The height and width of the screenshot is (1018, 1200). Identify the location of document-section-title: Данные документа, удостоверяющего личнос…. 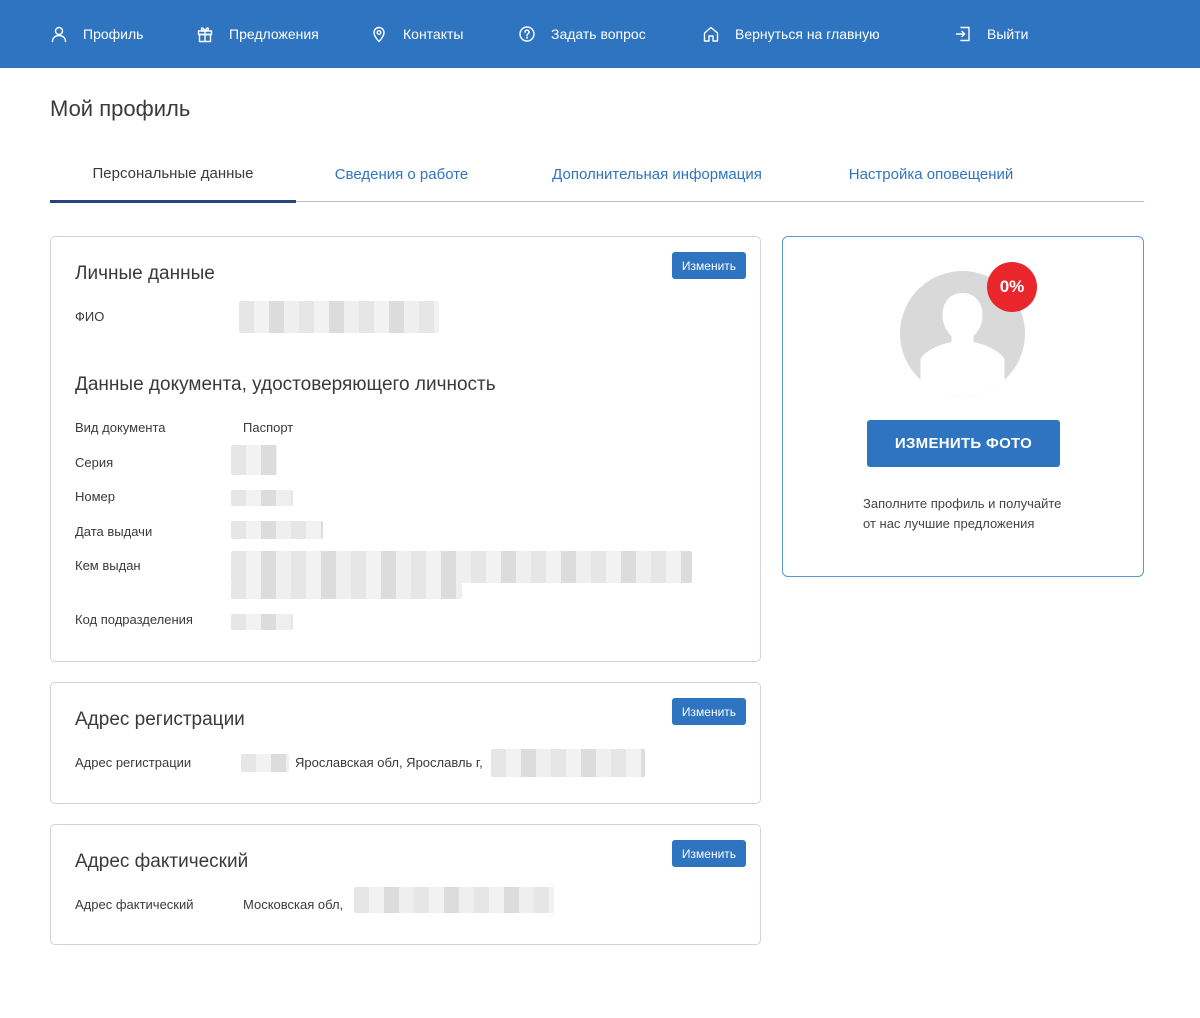
(285, 384).